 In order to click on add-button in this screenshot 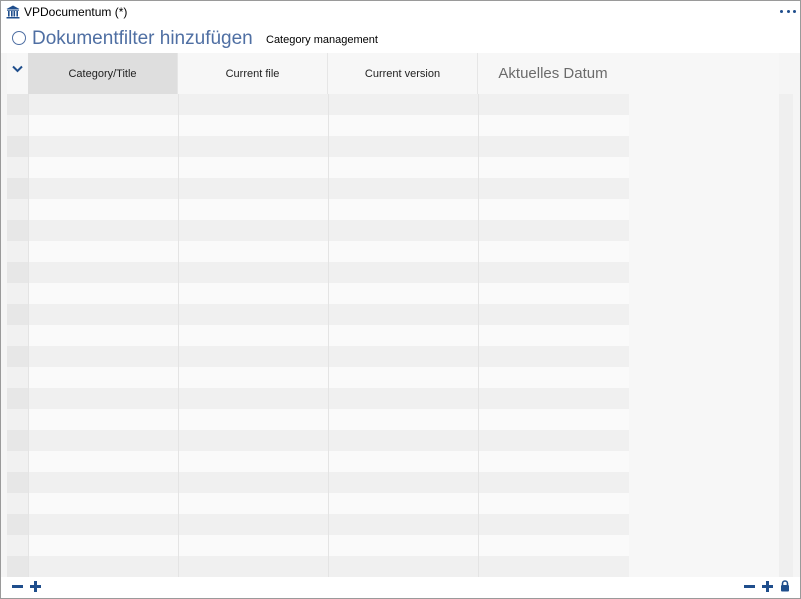, I will do `click(35, 586)`.